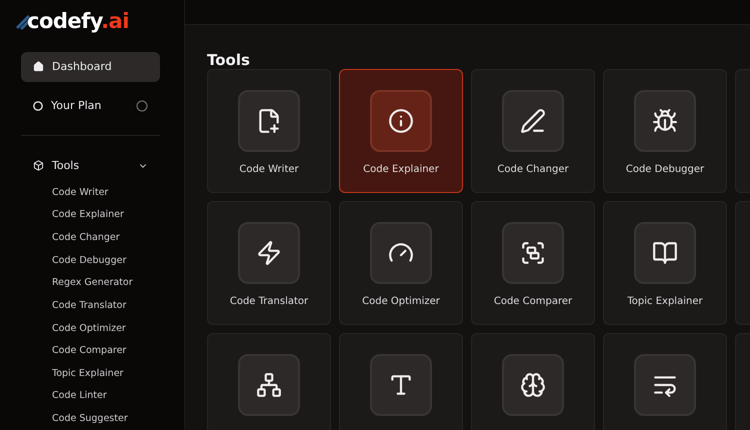 Image resolution: width=750 pixels, height=430 pixels. Describe the element at coordinates (665, 253) in the screenshot. I see `book-icon` at that location.